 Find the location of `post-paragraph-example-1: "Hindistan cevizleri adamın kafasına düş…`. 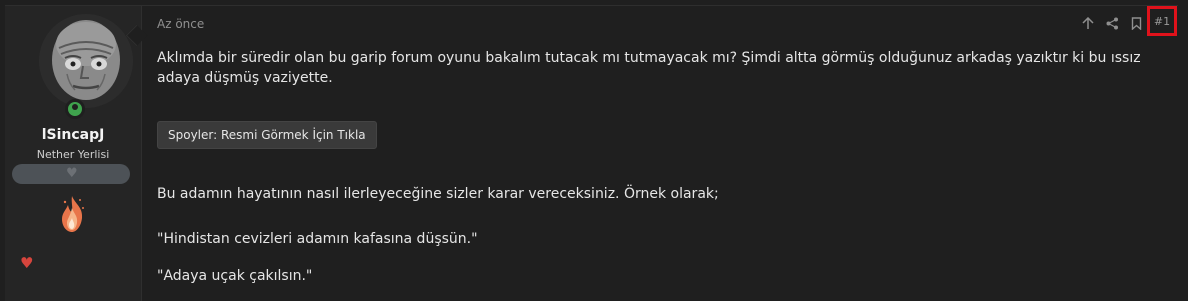

post-paragraph-example-1: "Hindistan cevizleri adamın kafasına düş… is located at coordinates (317, 239).